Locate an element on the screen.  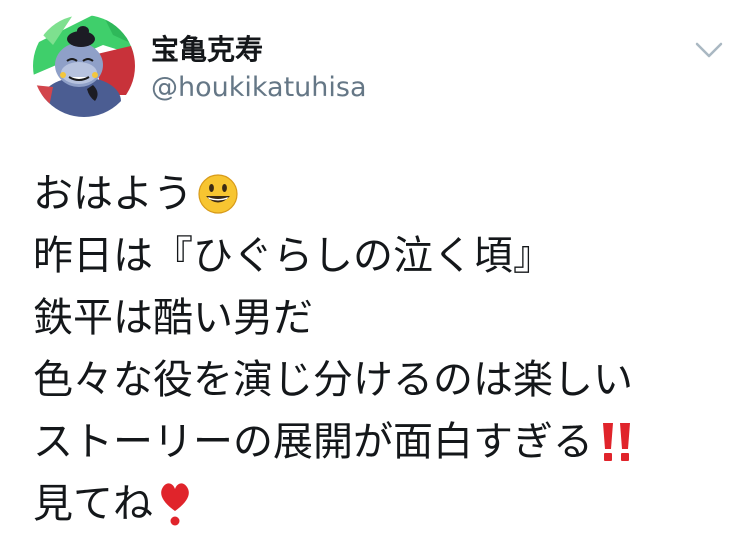
tweet-line: 昨日は『ひぐらしの泣く頃』 is located at coordinates (383, 256).